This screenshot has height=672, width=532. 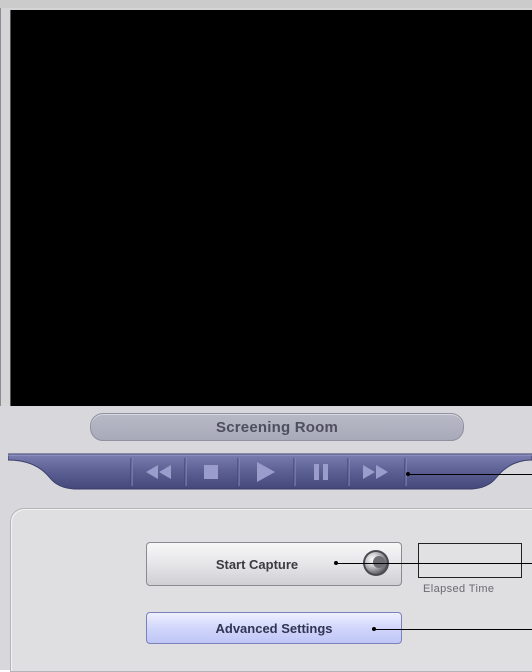 I want to click on advanced-settings-button: Advanced Settings, so click(x=274, y=628).